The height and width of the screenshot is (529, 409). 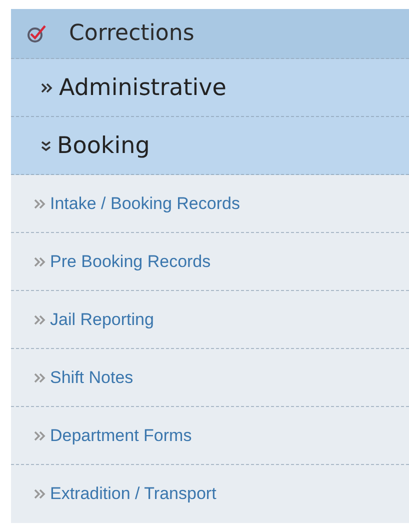 I want to click on menu-link: Intake / Booking Records, so click(x=210, y=204).